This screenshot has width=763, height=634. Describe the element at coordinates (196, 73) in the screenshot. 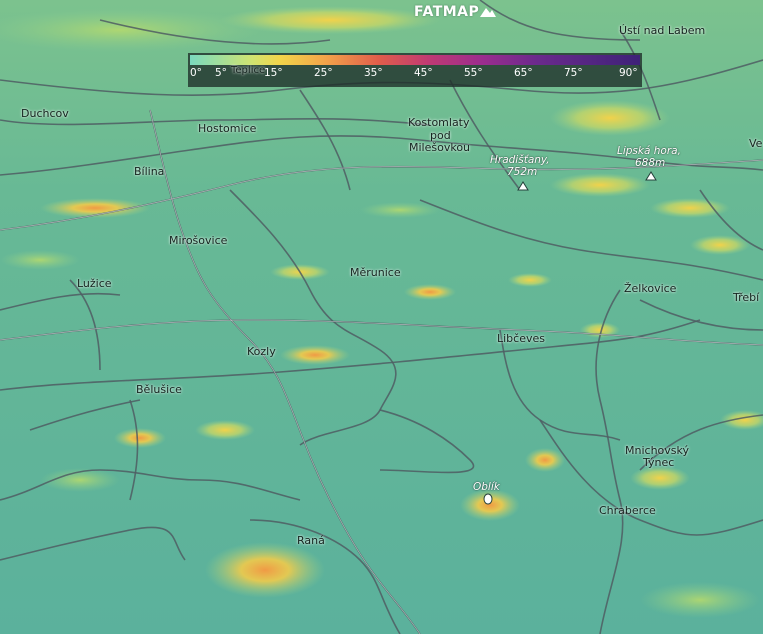

I see `legend-tick: 0°` at that location.